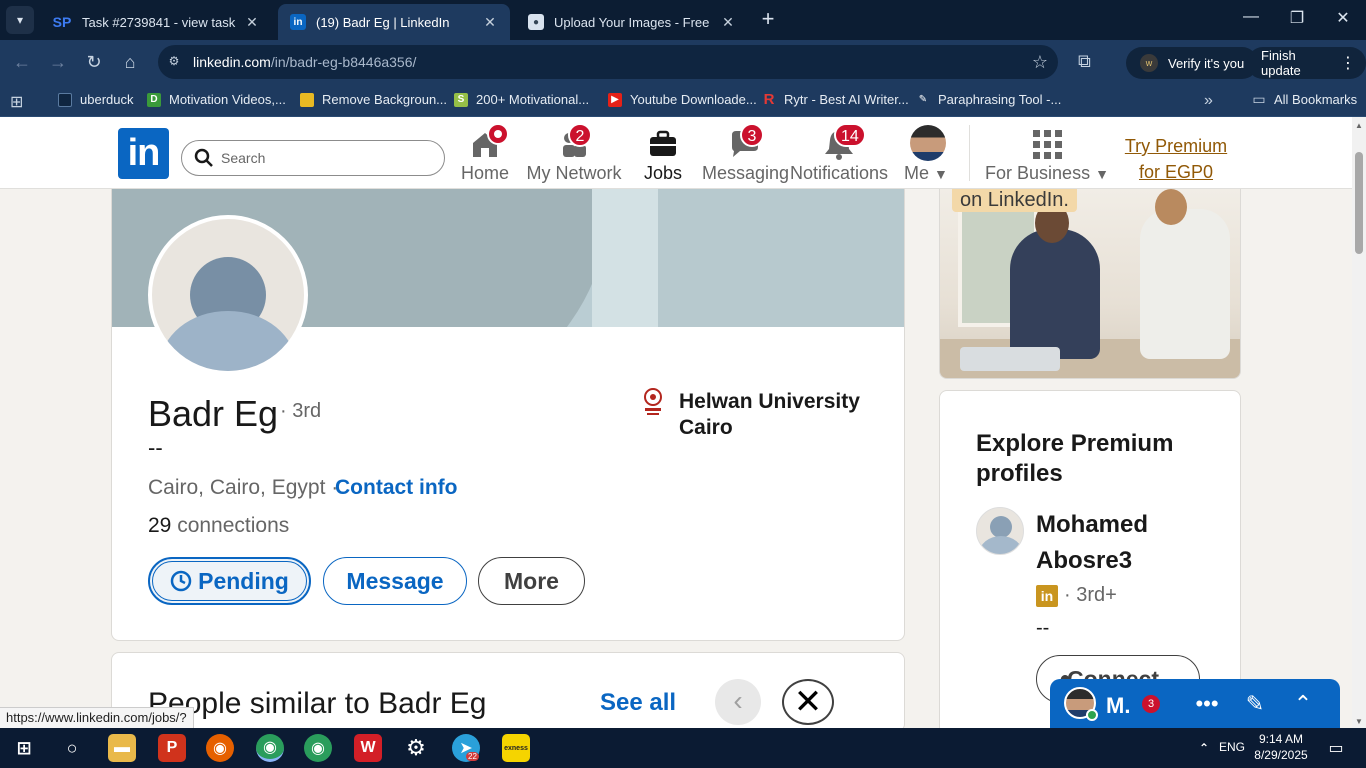  Describe the element at coordinates (229, 581) in the screenshot. I see `pending-button: Pending` at that location.